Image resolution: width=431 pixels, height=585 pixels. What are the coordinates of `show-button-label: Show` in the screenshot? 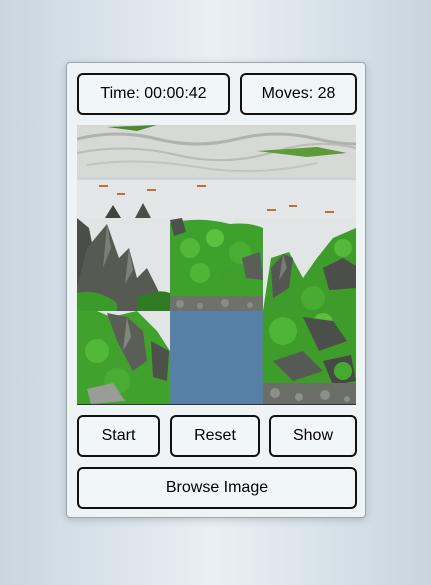 It's located at (313, 435).